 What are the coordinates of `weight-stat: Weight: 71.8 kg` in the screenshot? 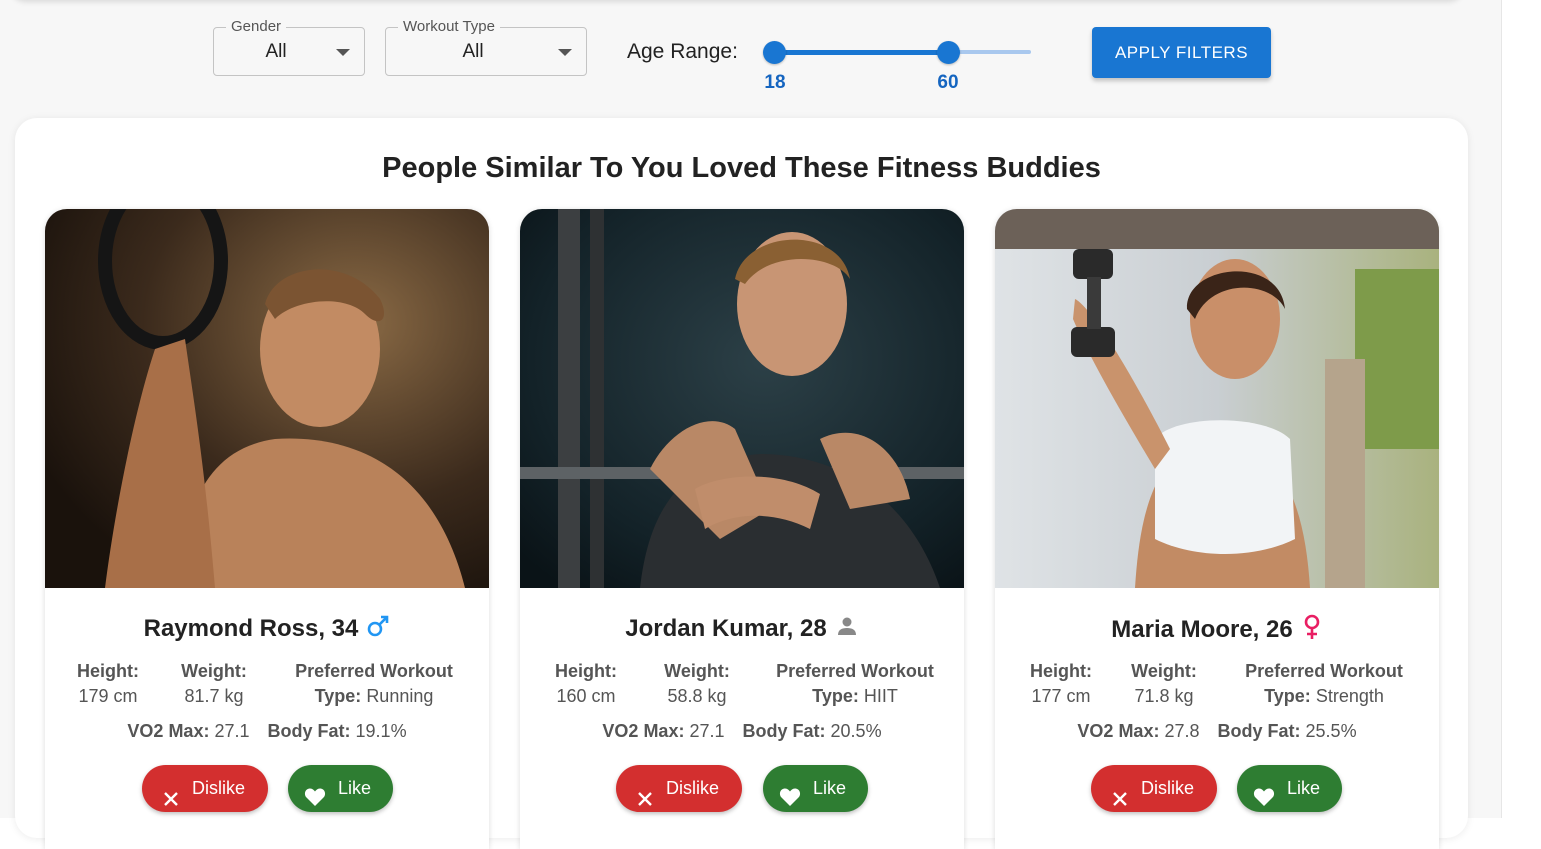 It's located at (1164, 684).